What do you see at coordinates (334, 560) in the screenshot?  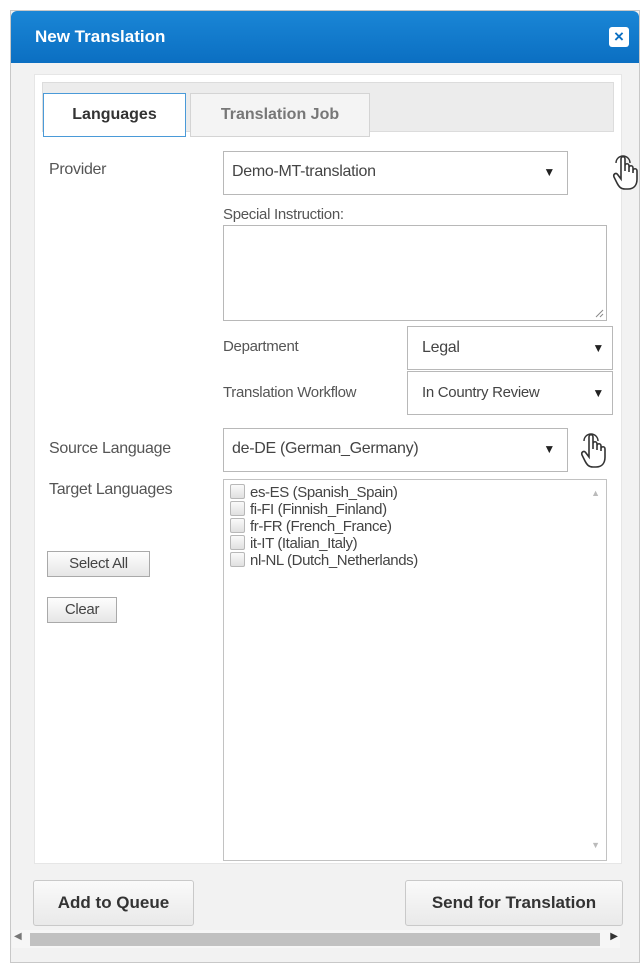 I see `target-language-label: nl-NL (Dutch_Netherlands)` at bounding box center [334, 560].